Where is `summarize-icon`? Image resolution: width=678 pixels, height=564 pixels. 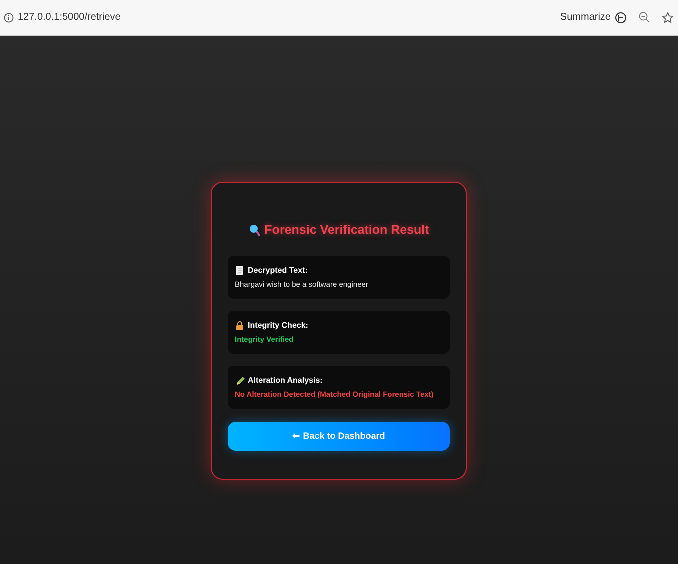 summarize-icon is located at coordinates (621, 18).